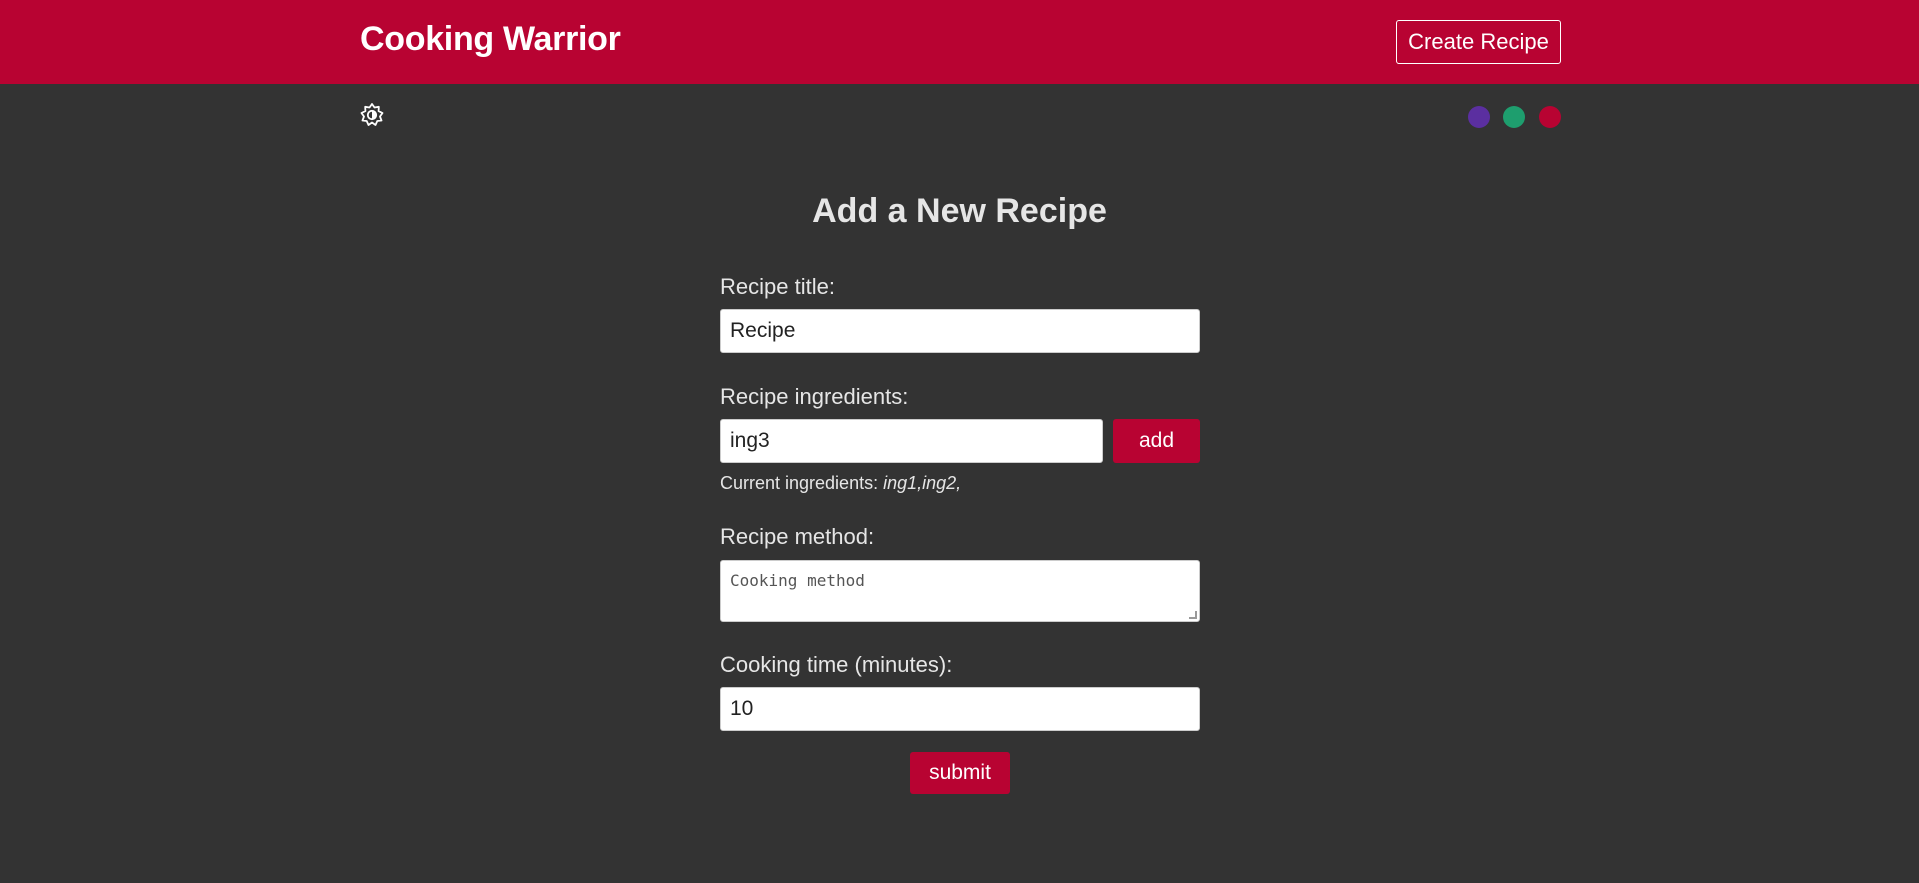  I want to click on create-recipe-button: Create Recipe, so click(1478, 42).